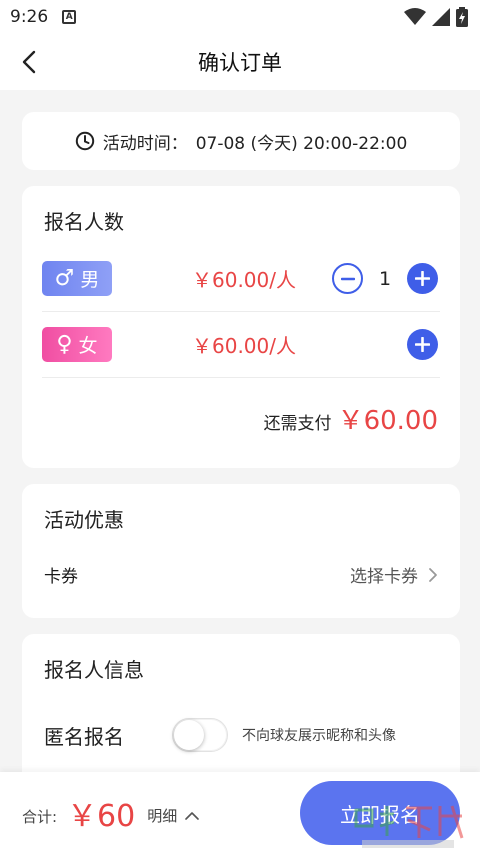  I want to click on coupon-value: 选择卡券, so click(384, 577).